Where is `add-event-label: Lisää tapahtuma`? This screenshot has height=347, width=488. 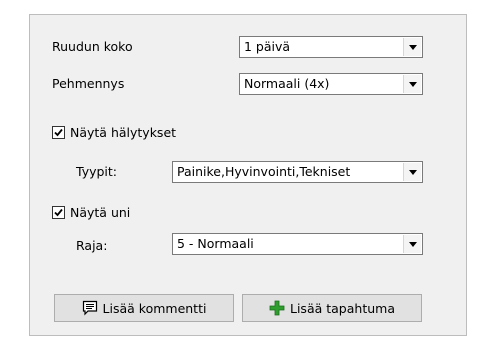 add-event-label: Lisää tapahtuma is located at coordinates (342, 308).